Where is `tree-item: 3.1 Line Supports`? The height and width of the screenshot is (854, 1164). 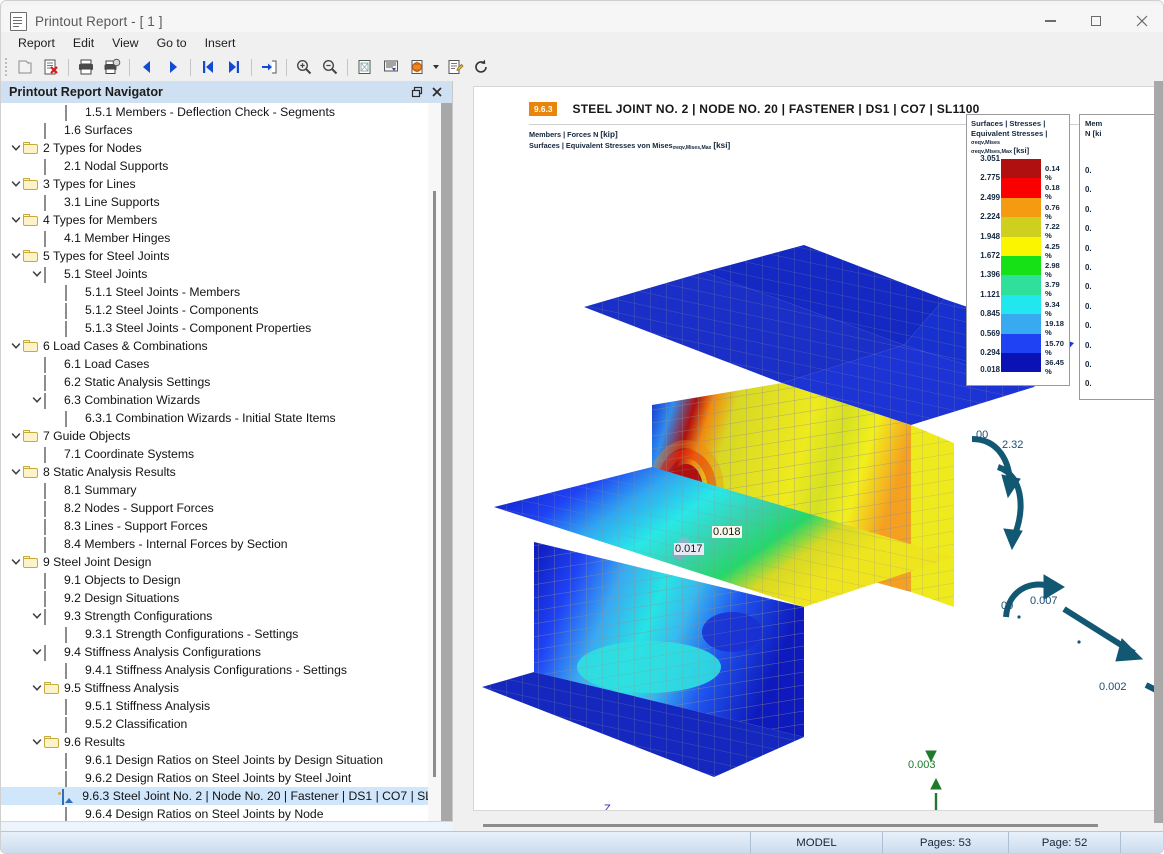 tree-item: 3.1 Line Supports is located at coordinates (226, 202).